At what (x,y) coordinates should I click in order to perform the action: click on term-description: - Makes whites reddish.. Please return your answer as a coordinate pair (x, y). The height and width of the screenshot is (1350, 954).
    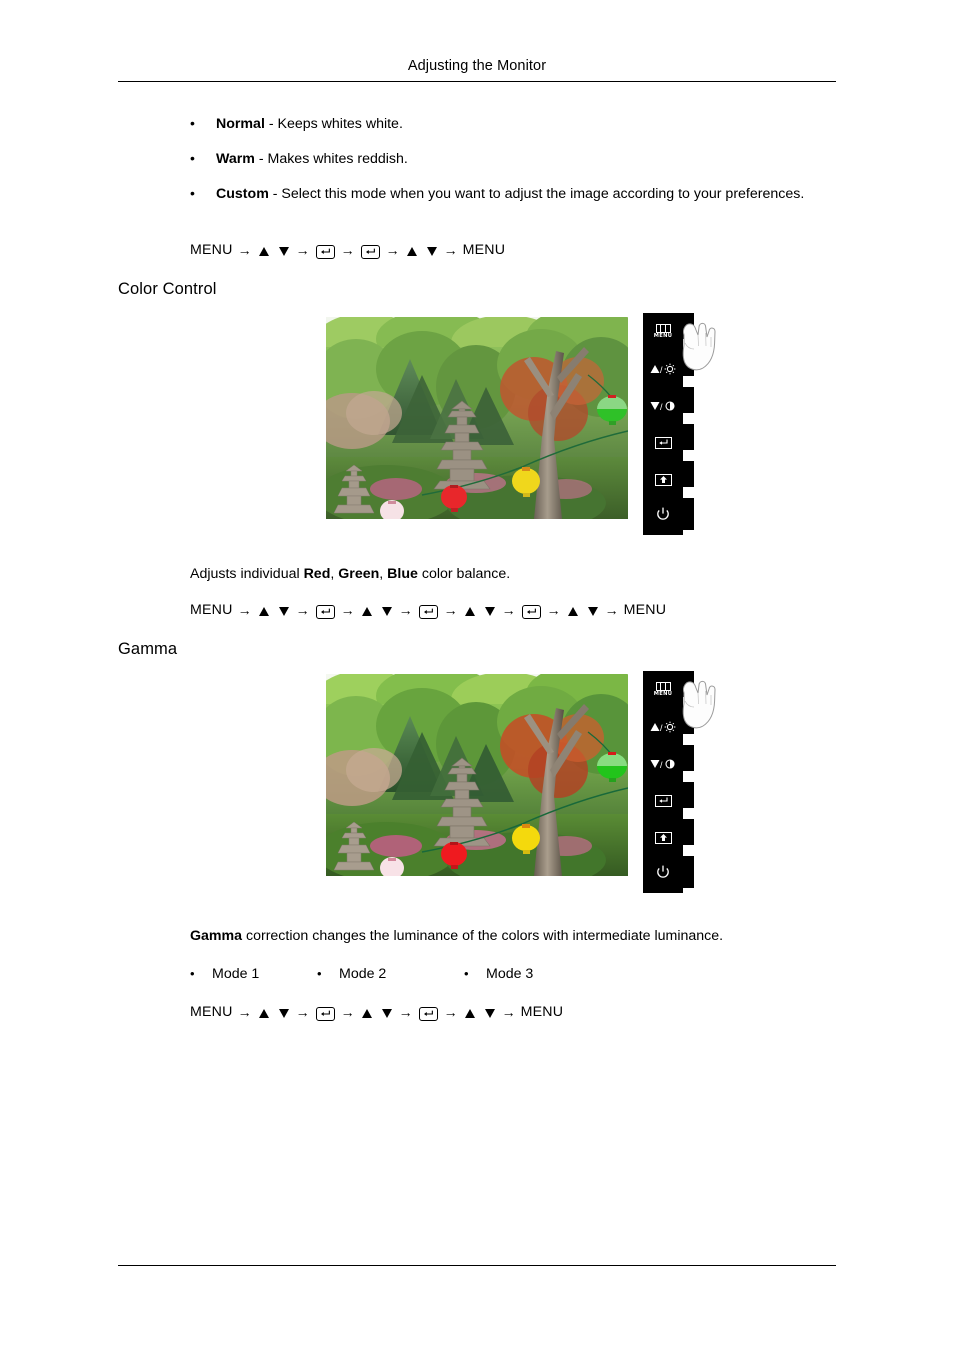
    Looking at the image, I should click on (331, 159).